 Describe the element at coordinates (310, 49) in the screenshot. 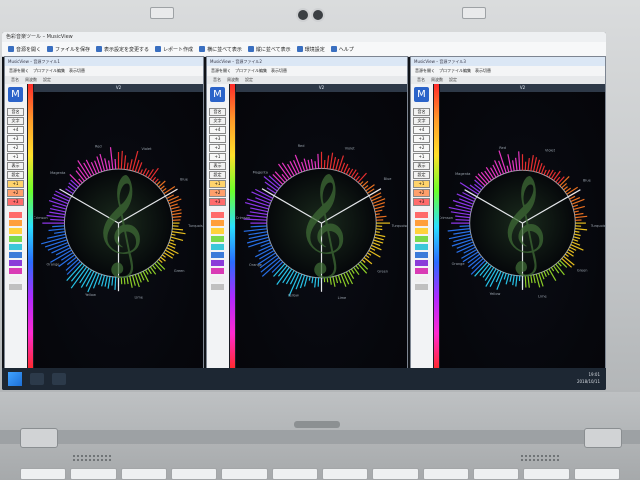

I see `toolbar-item-6: 環境設定` at that location.